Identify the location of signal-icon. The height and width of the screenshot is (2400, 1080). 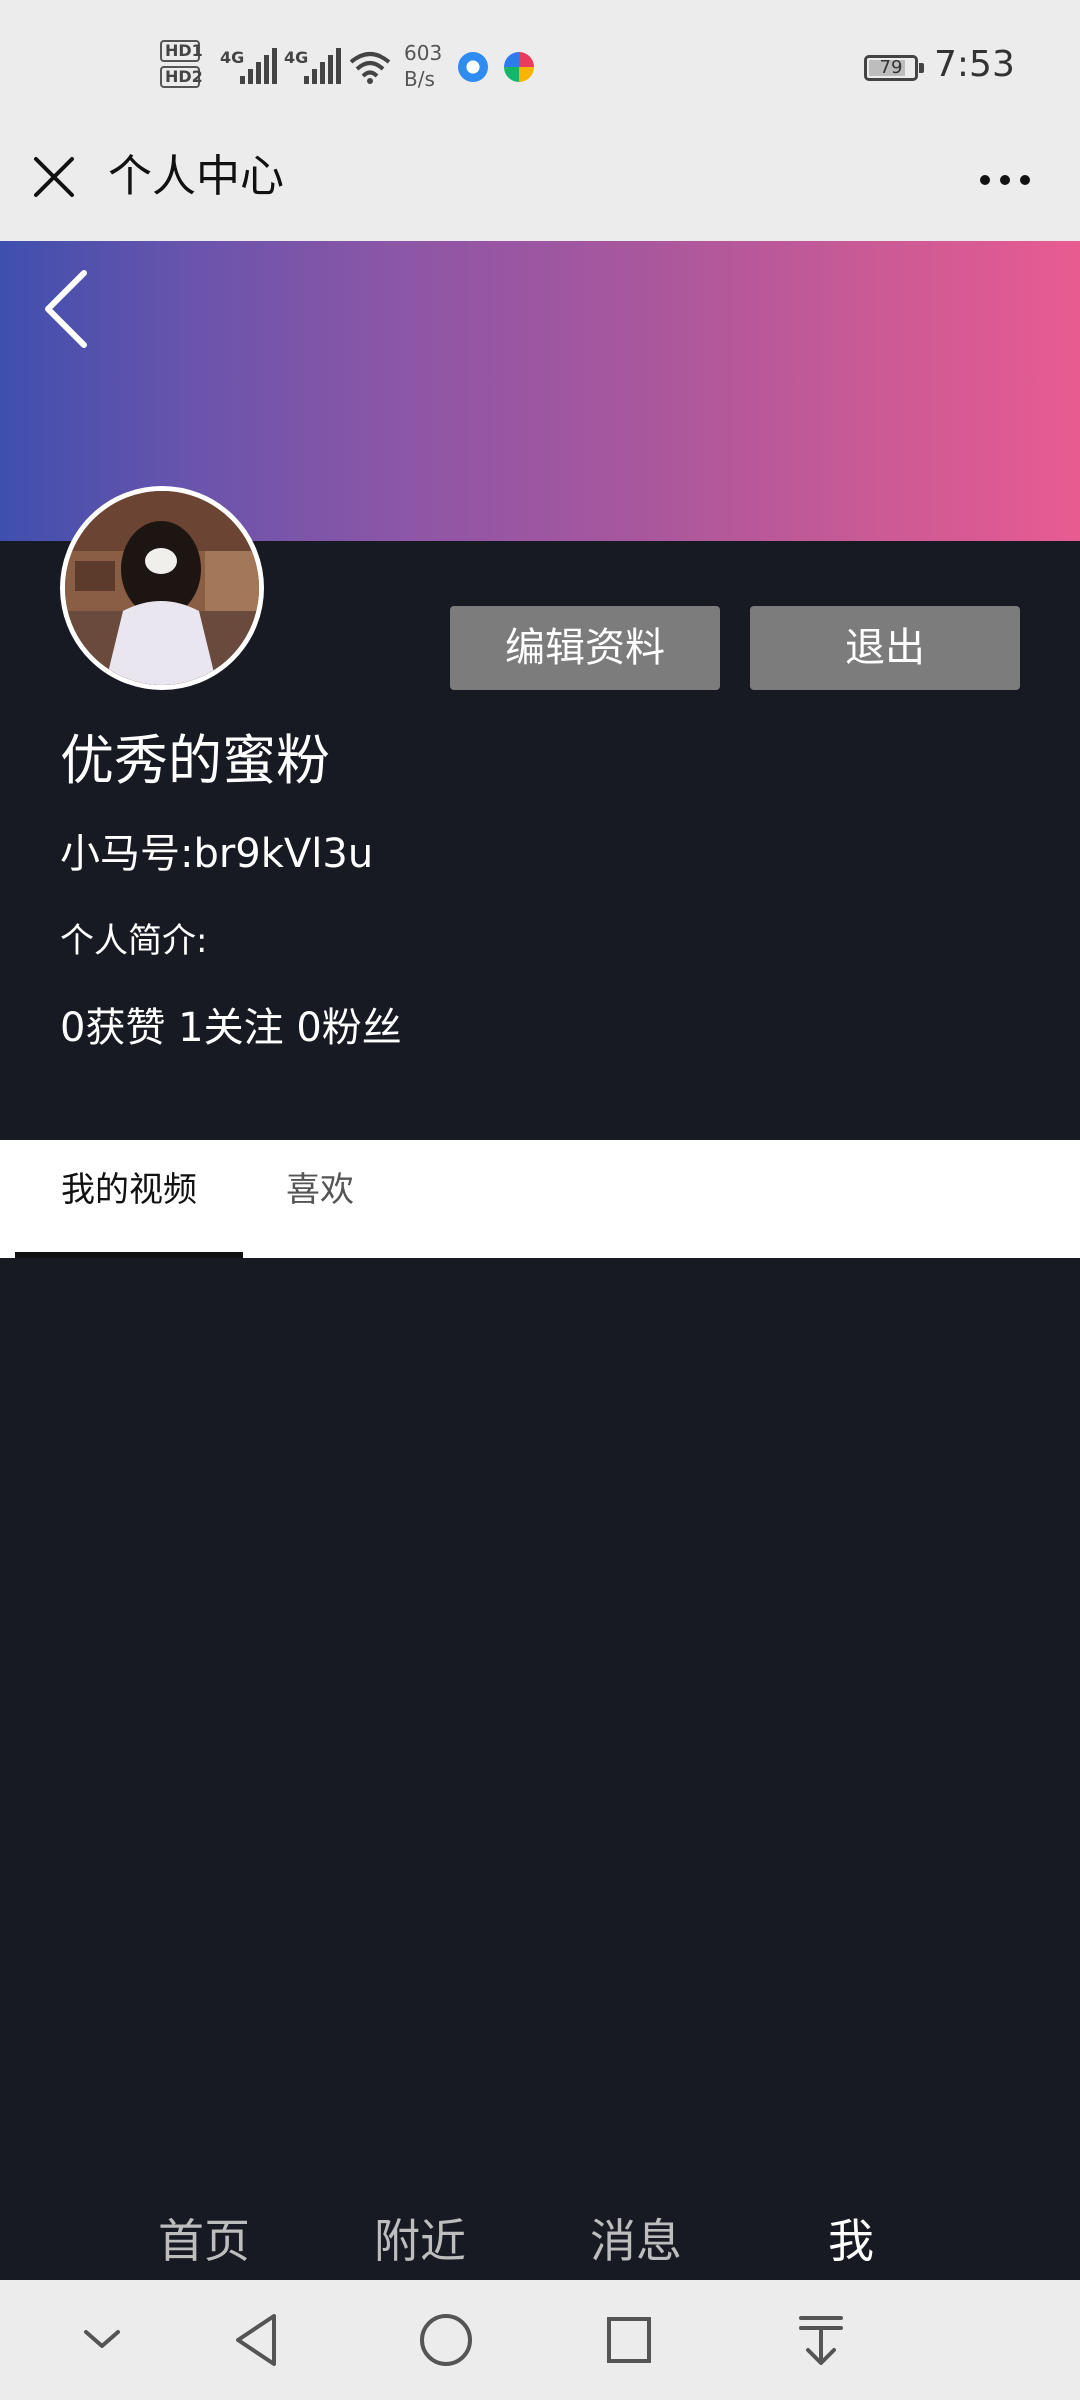
(258, 66).